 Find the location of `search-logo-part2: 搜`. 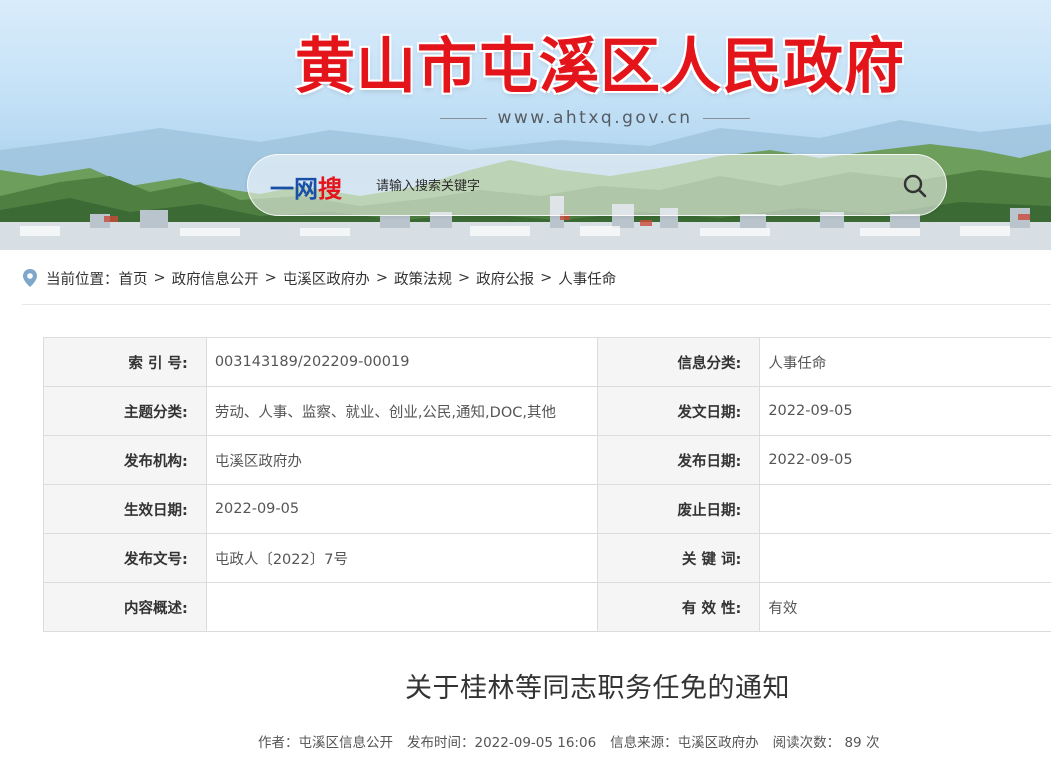

search-logo-part2: 搜 is located at coordinates (330, 189).